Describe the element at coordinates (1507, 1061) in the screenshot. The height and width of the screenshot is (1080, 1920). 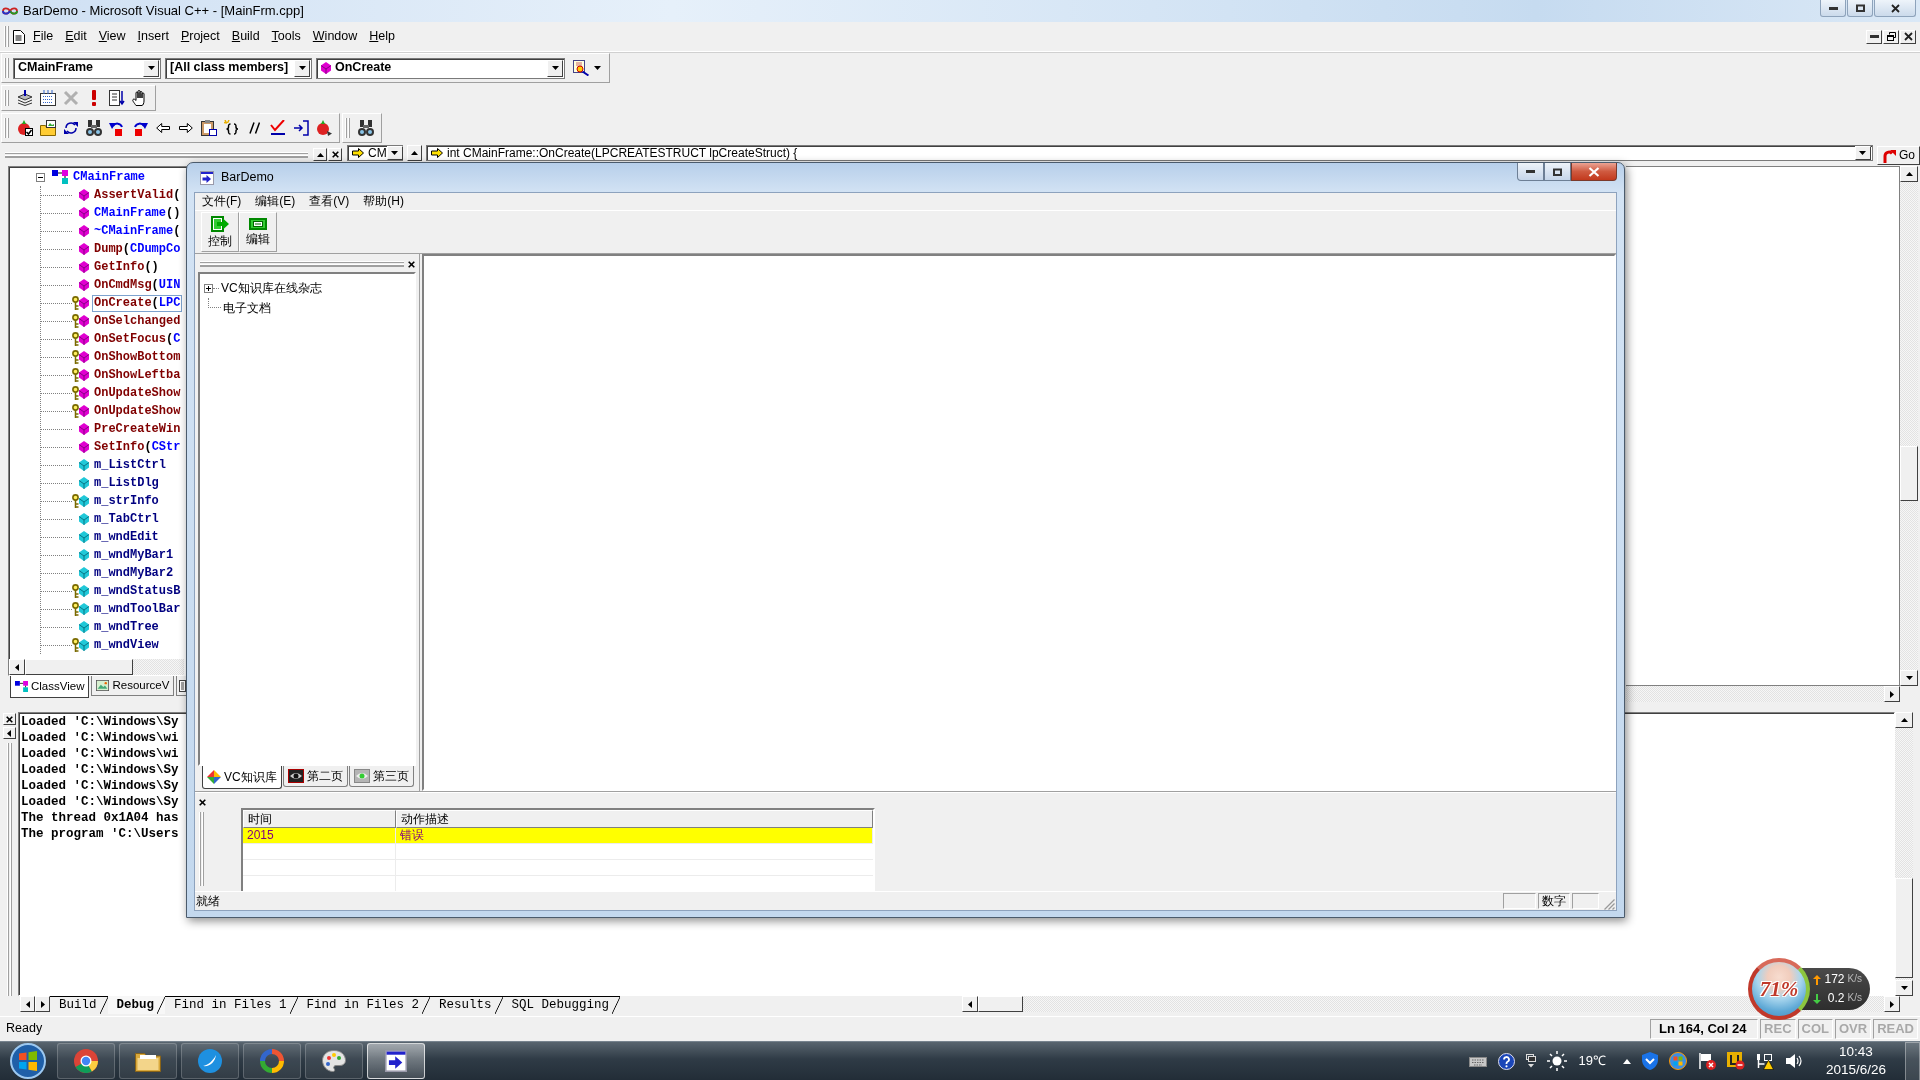
I see `help-icon` at that location.